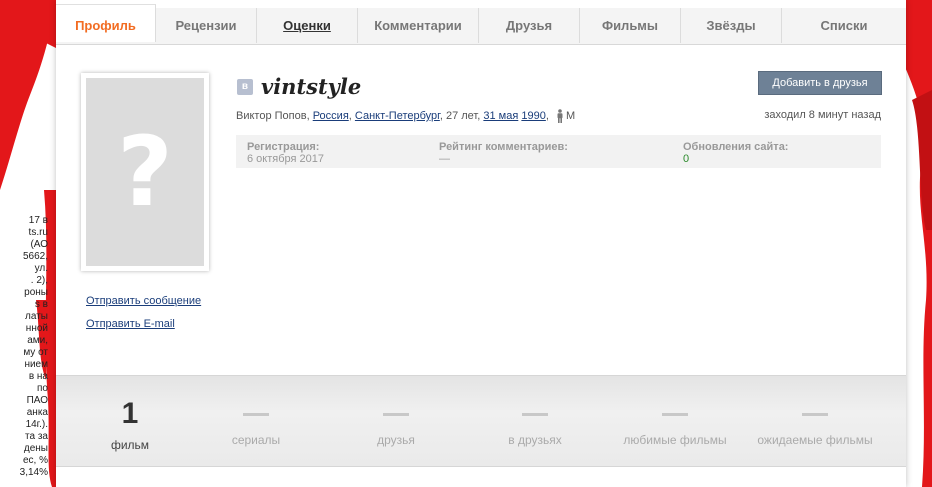  What do you see at coordinates (206, 25) in the screenshot?
I see `tab-reviews: Рецензии` at bounding box center [206, 25].